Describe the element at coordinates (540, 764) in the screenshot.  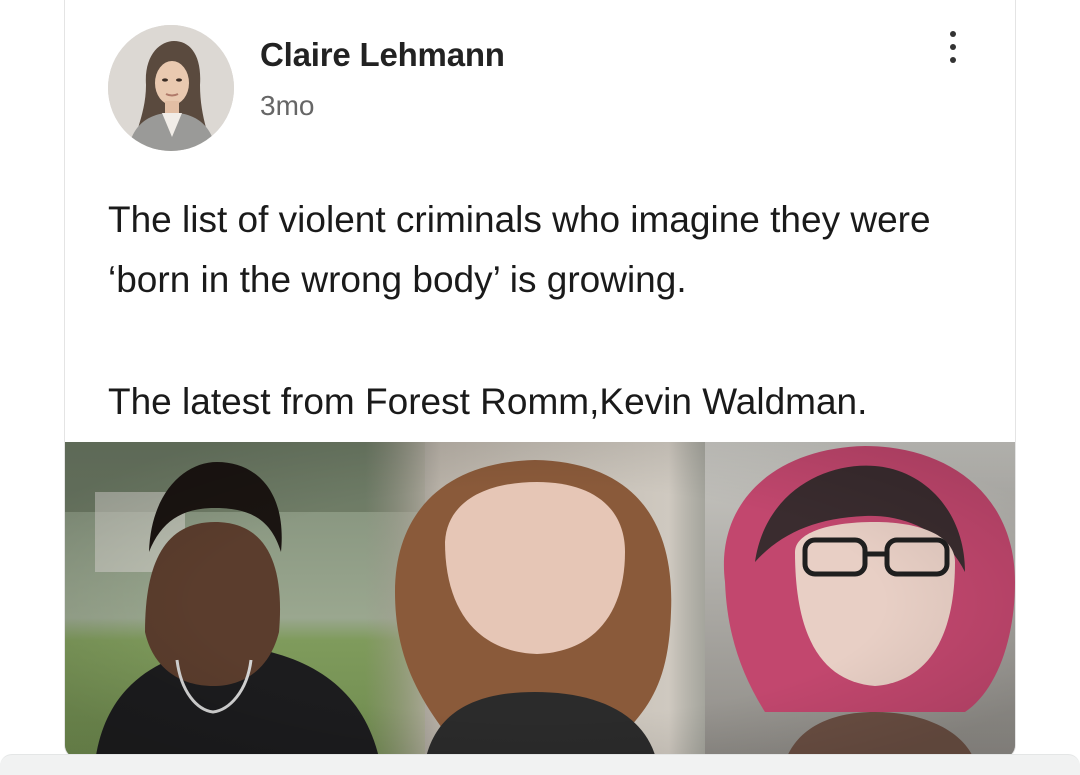
I see `bottom-sheet-edge` at that location.